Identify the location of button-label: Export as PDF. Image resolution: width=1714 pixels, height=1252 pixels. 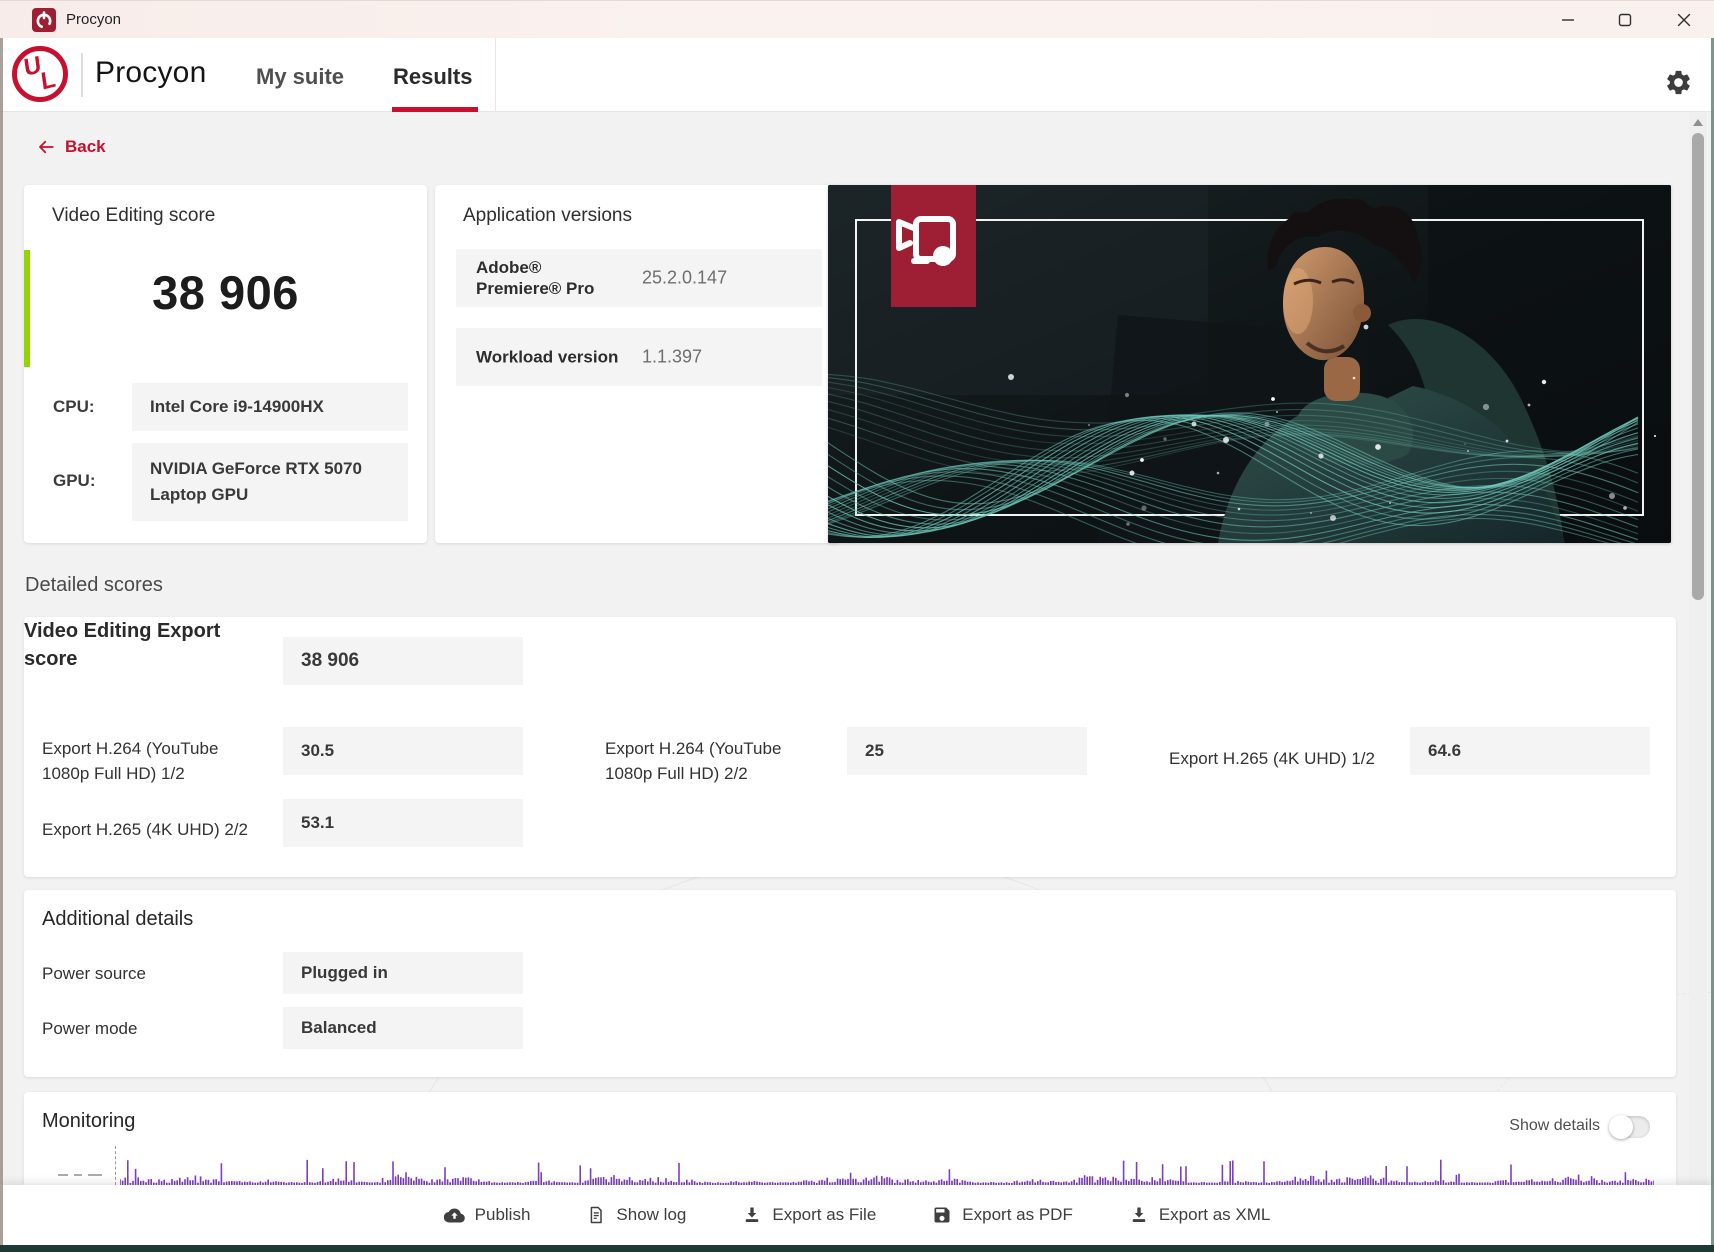
(1017, 1214).